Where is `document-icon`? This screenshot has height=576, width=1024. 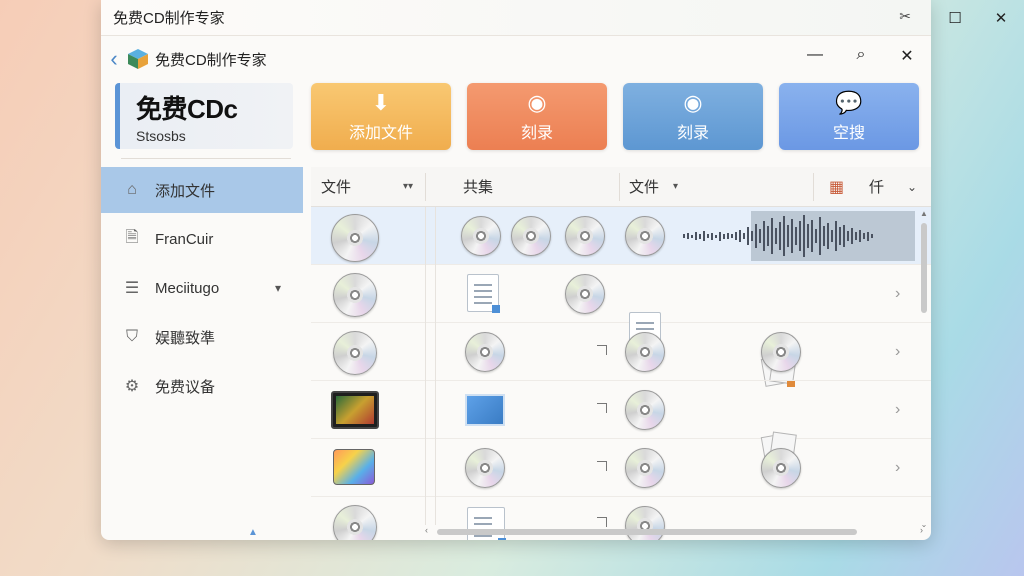 document-icon is located at coordinates (483, 293).